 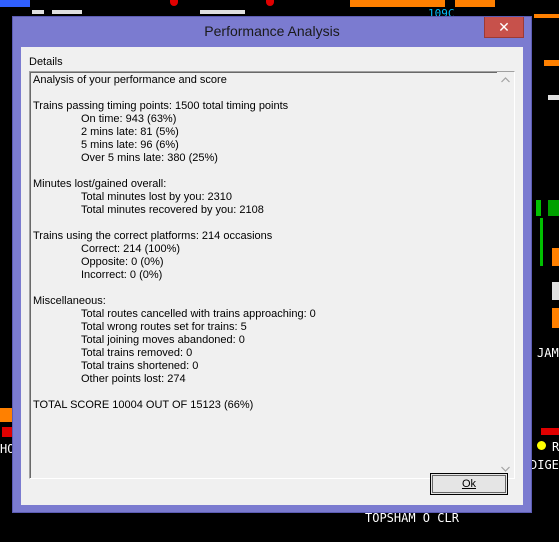 I want to click on details-label: Details, so click(x=46, y=62).